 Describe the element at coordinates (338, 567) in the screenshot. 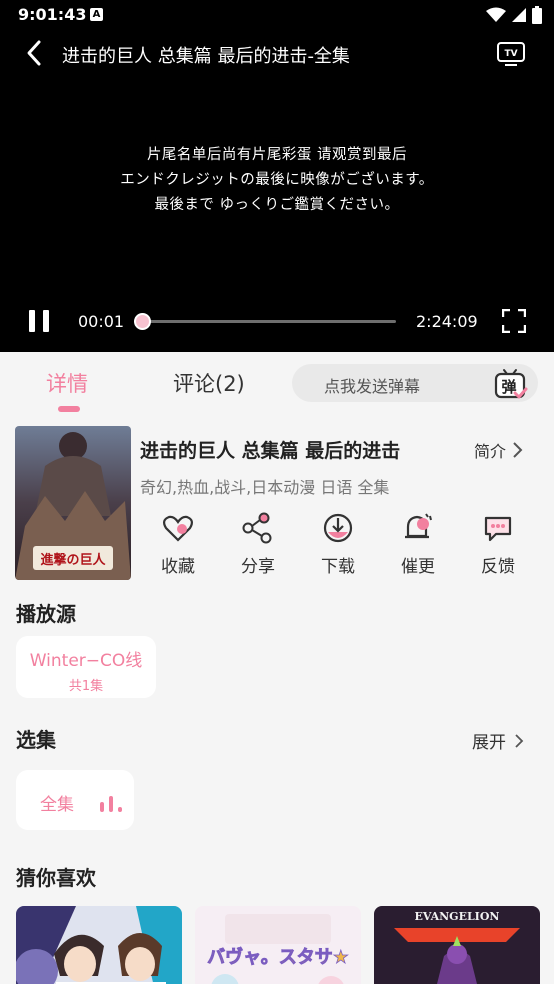

I see `download-label: 下载` at that location.